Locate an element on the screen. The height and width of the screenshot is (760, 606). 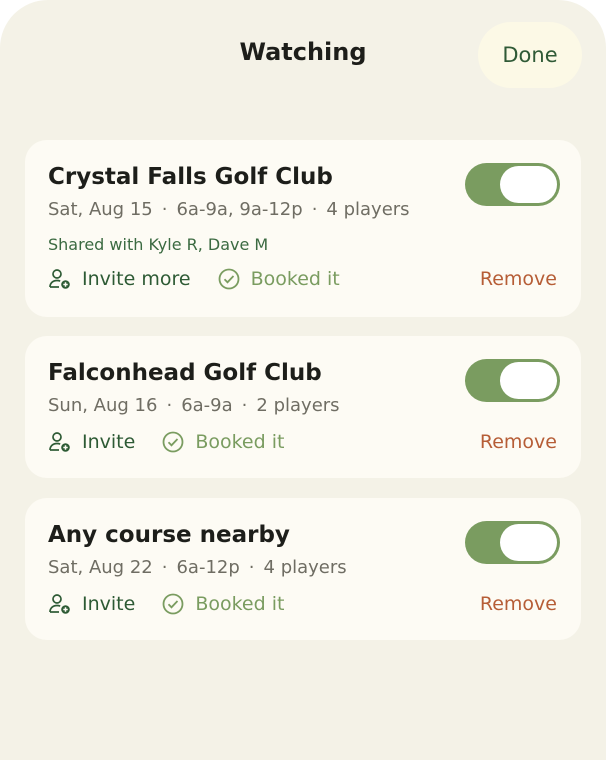
watch-details: Sat, Aug 15 · 6a-9a, 9a-12p · 4 players is located at coordinates (229, 209).